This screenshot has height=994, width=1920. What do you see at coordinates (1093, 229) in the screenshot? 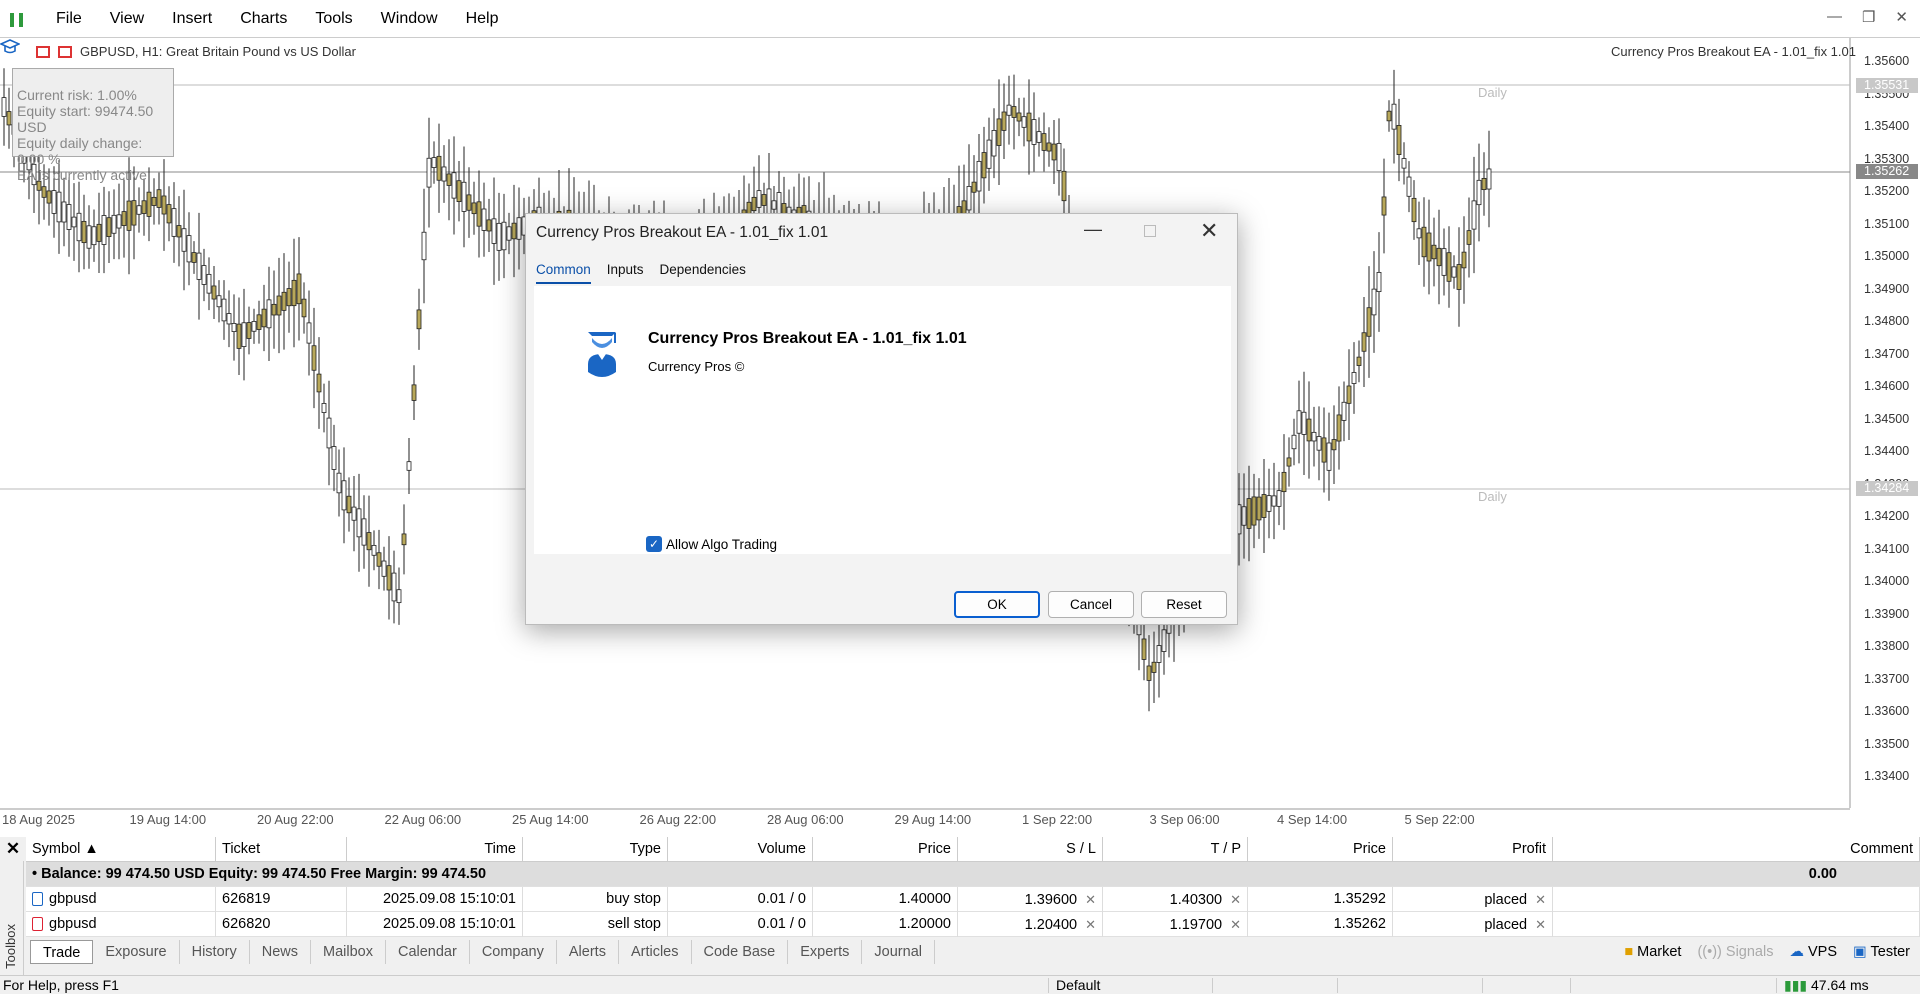
I see `dialog-minimize-icon: —` at bounding box center [1093, 229].